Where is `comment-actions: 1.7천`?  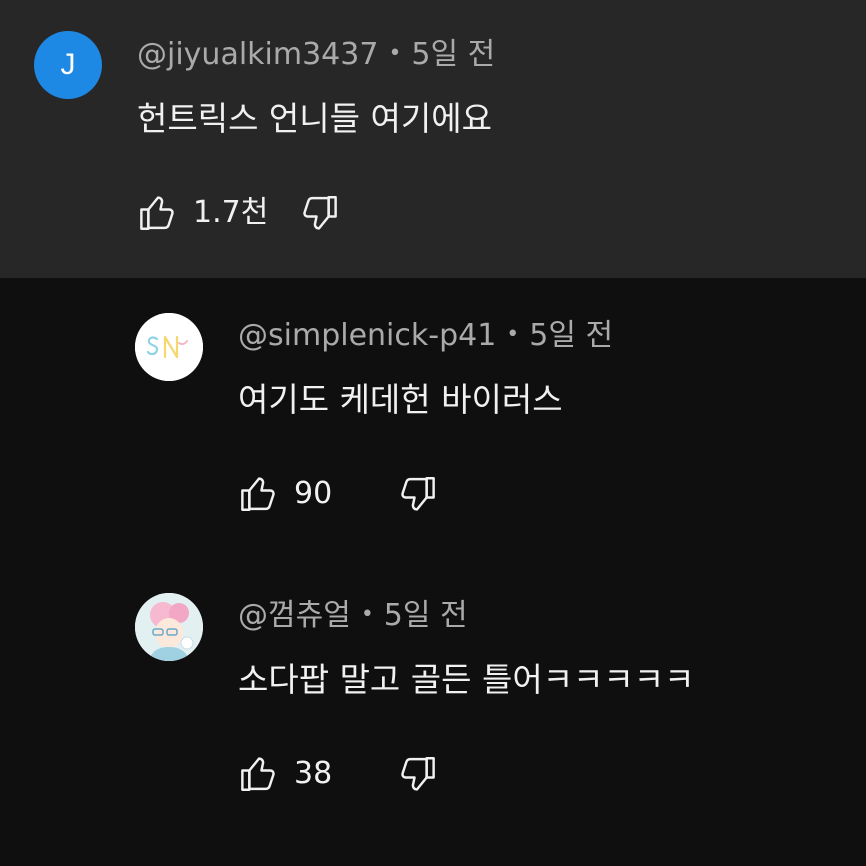
comment-actions: 1.7천 is located at coordinates (238, 213).